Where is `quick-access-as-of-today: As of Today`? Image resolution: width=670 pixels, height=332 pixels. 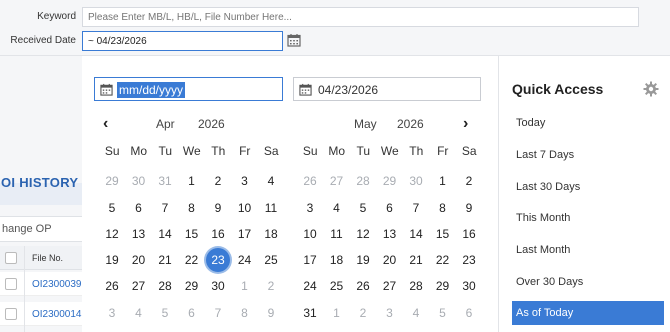
quick-access-as-of-today: As of Today is located at coordinates (588, 313).